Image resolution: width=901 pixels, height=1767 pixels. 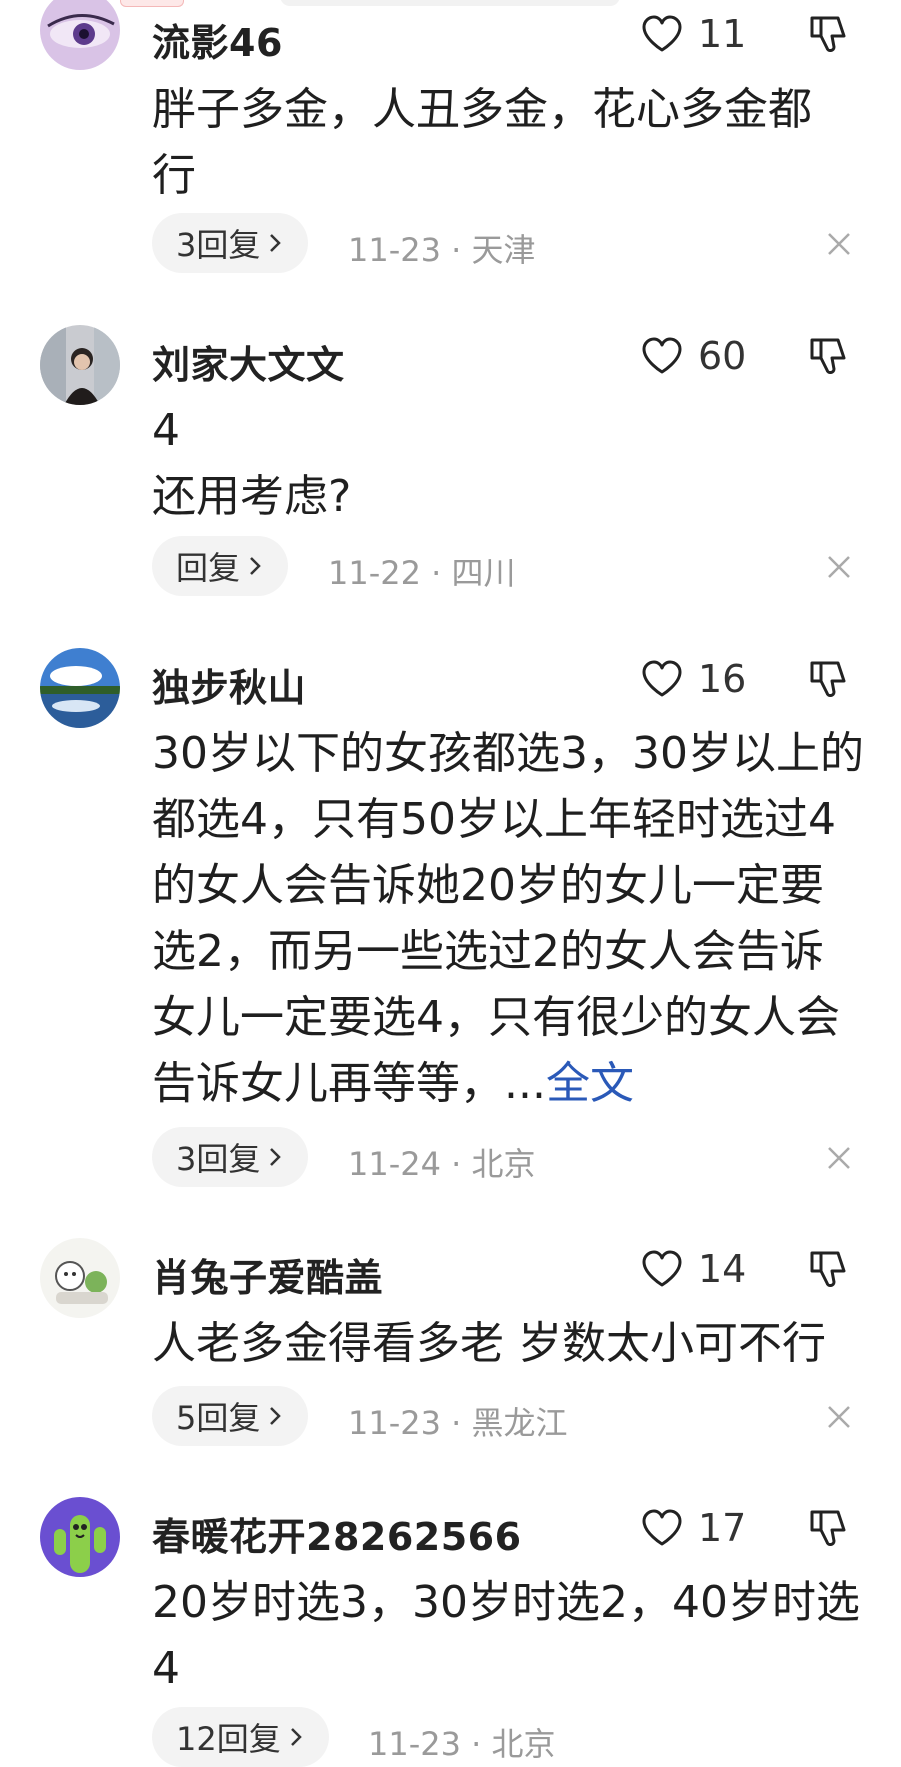 What do you see at coordinates (693, 34) in the screenshot?
I see `like-button: 11` at bounding box center [693, 34].